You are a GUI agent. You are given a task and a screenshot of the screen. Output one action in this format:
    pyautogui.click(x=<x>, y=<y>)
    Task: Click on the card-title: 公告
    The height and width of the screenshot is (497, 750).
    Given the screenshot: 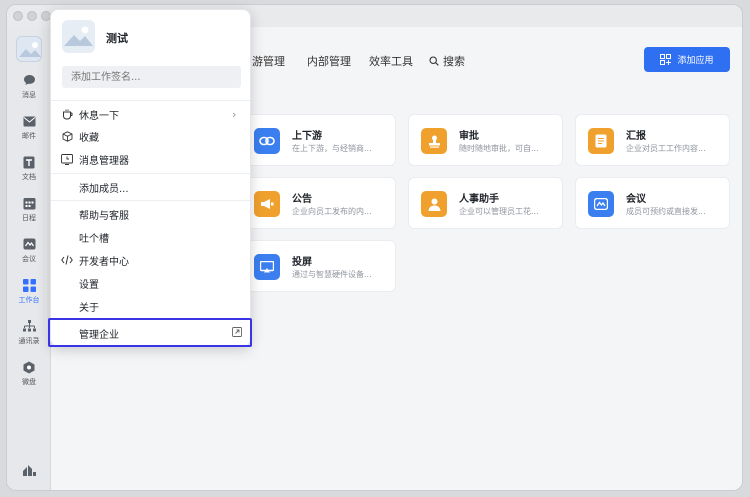 What is the action you would take?
    pyautogui.click(x=302, y=199)
    